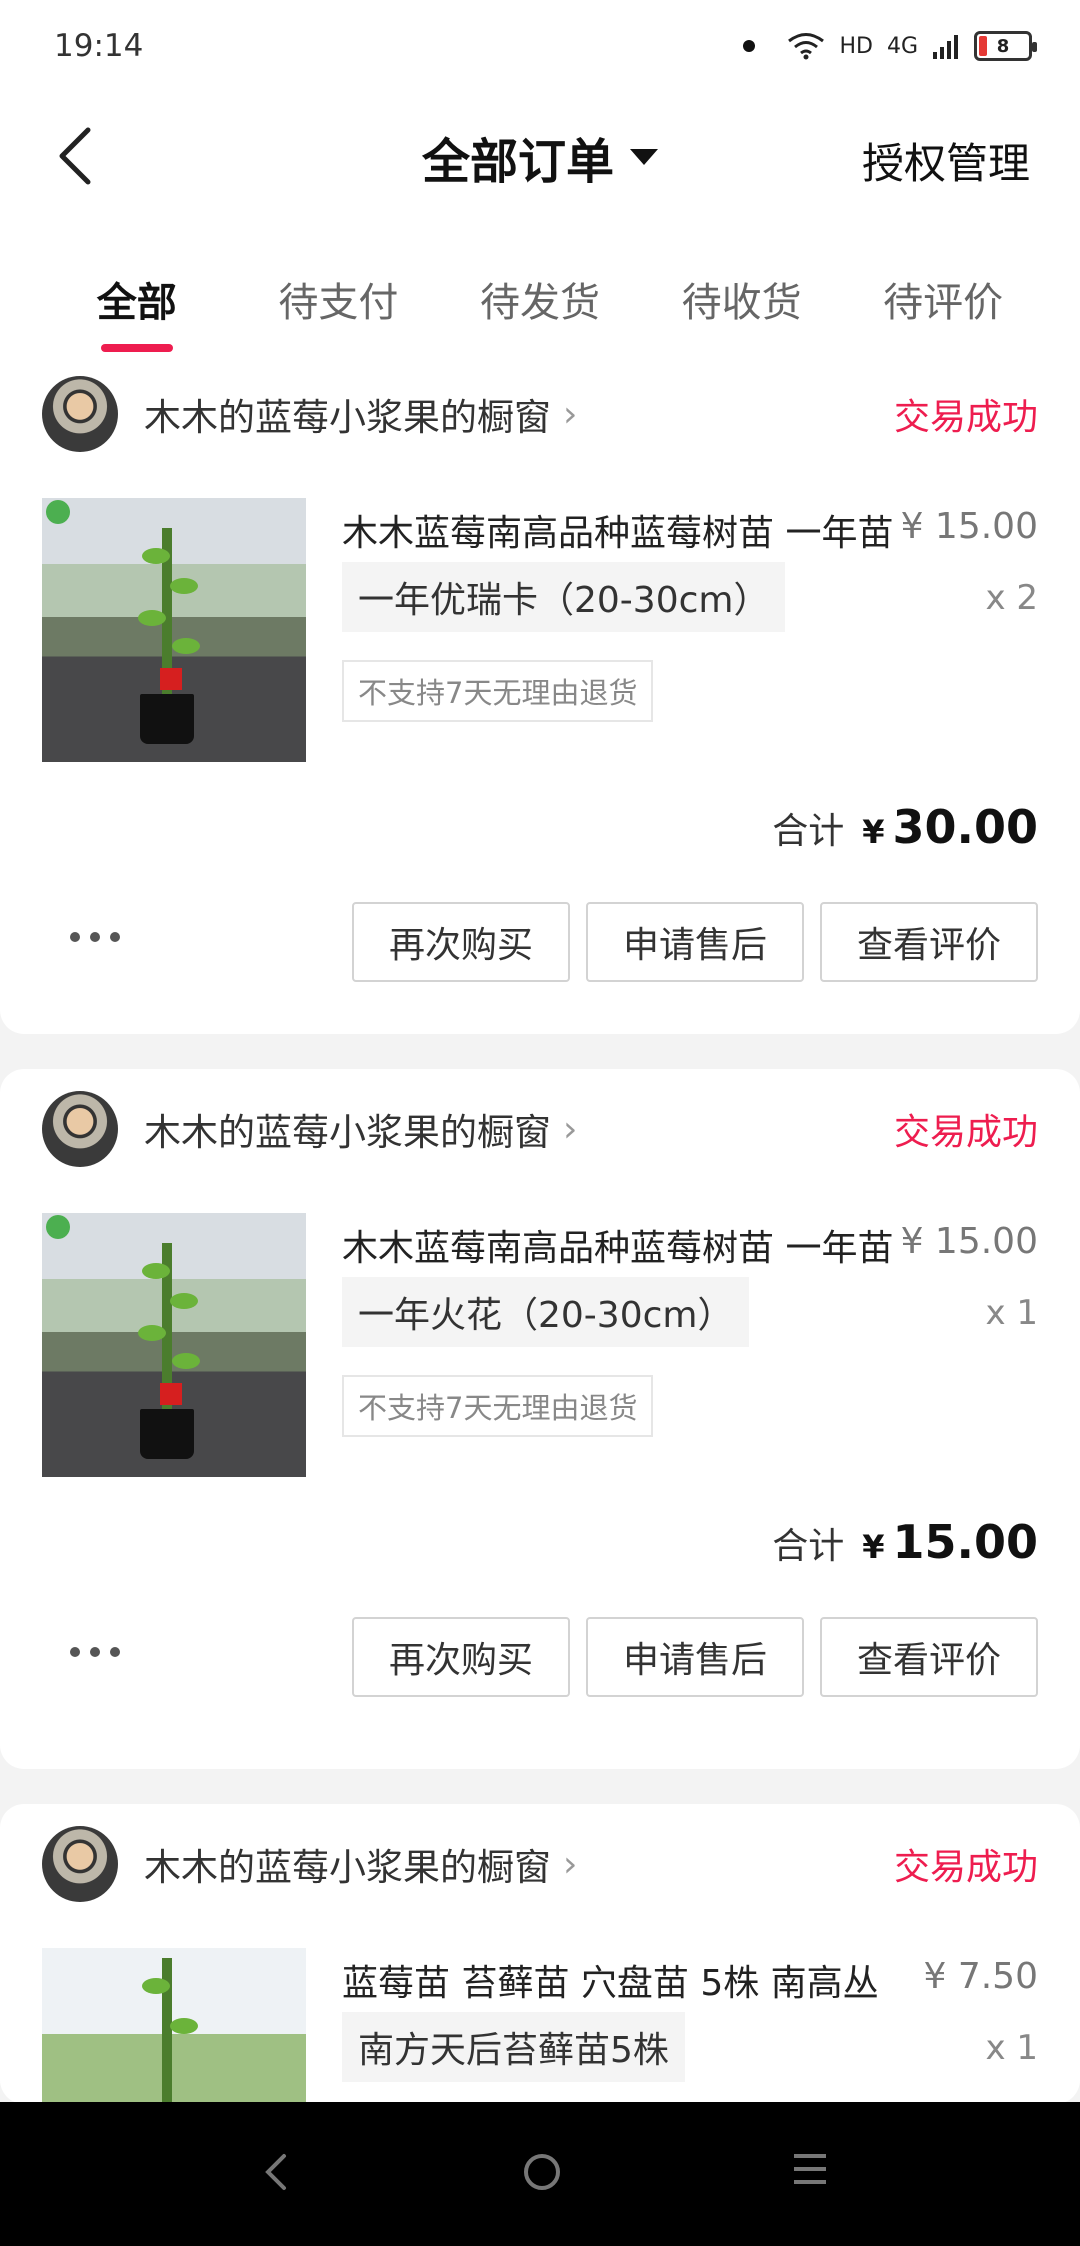  I want to click on tab-pending-shipment: 待发货, so click(540, 288).